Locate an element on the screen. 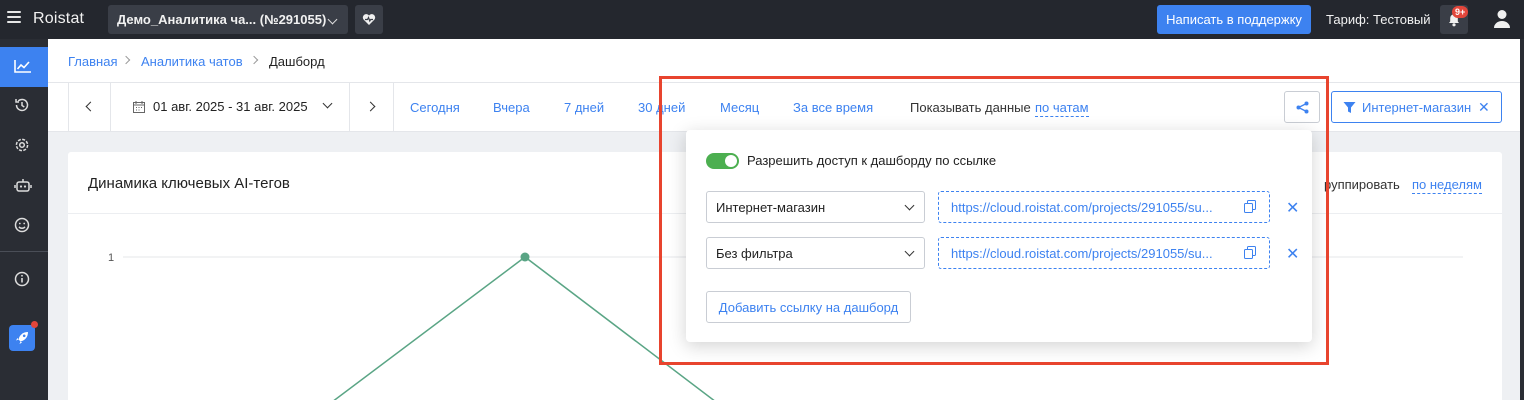  gear-icon is located at coordinates (22, 145).